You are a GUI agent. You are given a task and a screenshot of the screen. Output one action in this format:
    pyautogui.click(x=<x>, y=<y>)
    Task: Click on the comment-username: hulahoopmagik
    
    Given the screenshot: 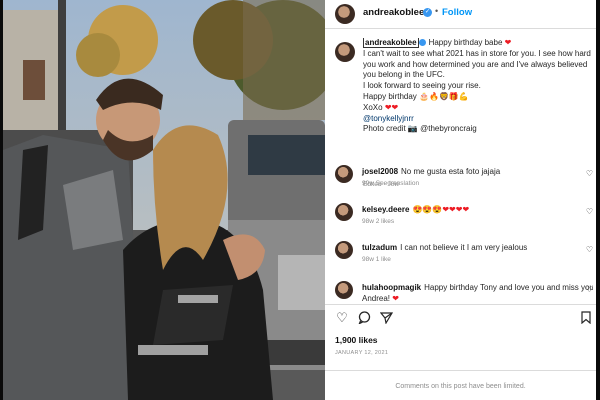 What is the action you would take?
    pyautogui.click(x=391, y=287)
    